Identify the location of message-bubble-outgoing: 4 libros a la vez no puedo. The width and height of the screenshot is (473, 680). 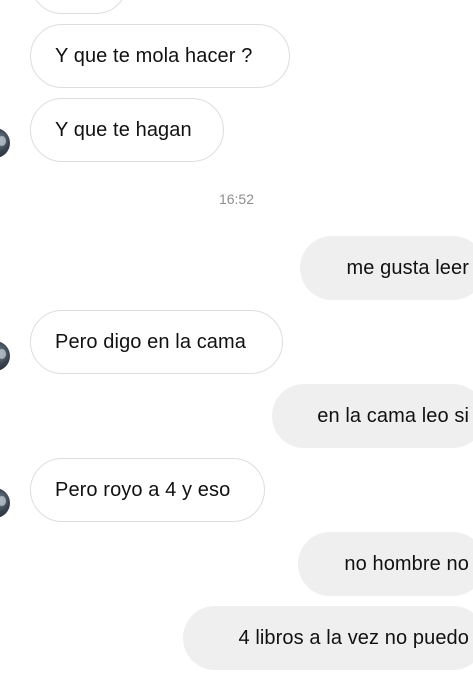
(328, 638).